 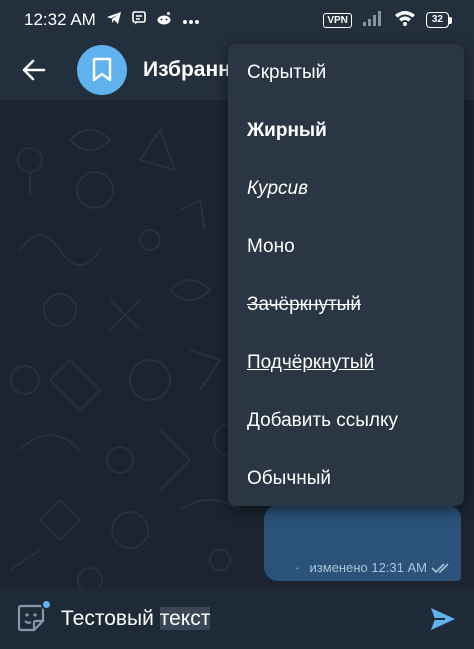 What do you see at coordinates (373, 20) in the screenshot?
I see `signal-icon` at bounding box center [373, 20].